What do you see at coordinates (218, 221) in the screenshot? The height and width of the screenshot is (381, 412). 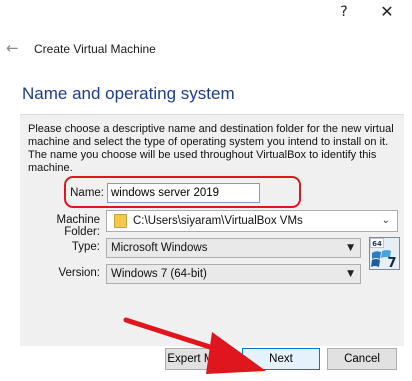 I see `machine-folder-value: C:\Users\siyaram\VirtualBox VMs` at bounding box center [218, 221].